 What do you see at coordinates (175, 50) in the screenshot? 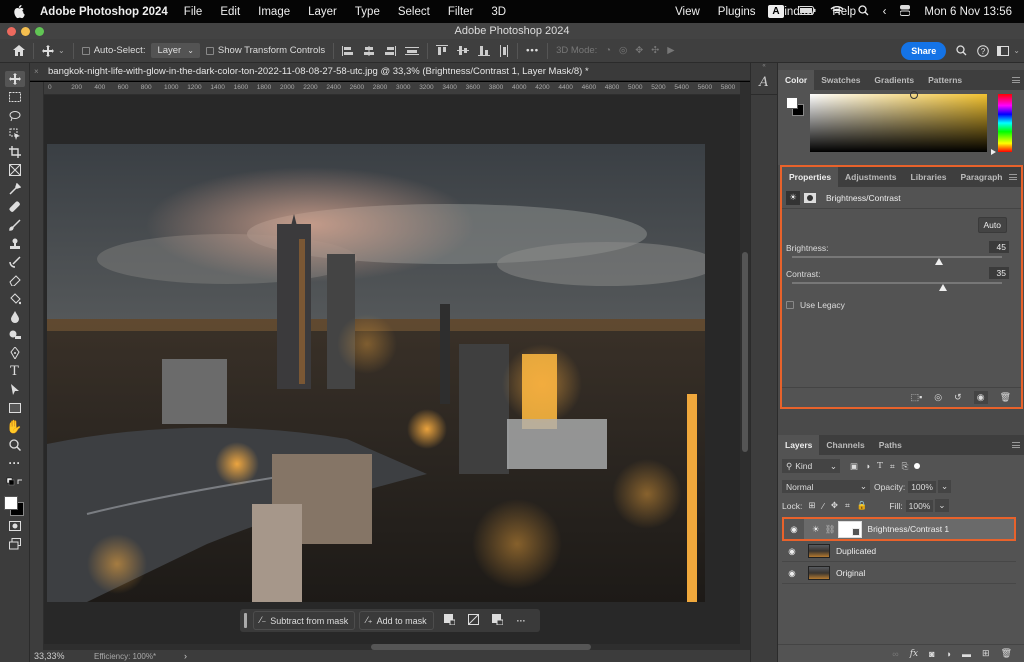
I see `auto-select-dropdown: Layer ⌄` at bounding box center [175, 50].